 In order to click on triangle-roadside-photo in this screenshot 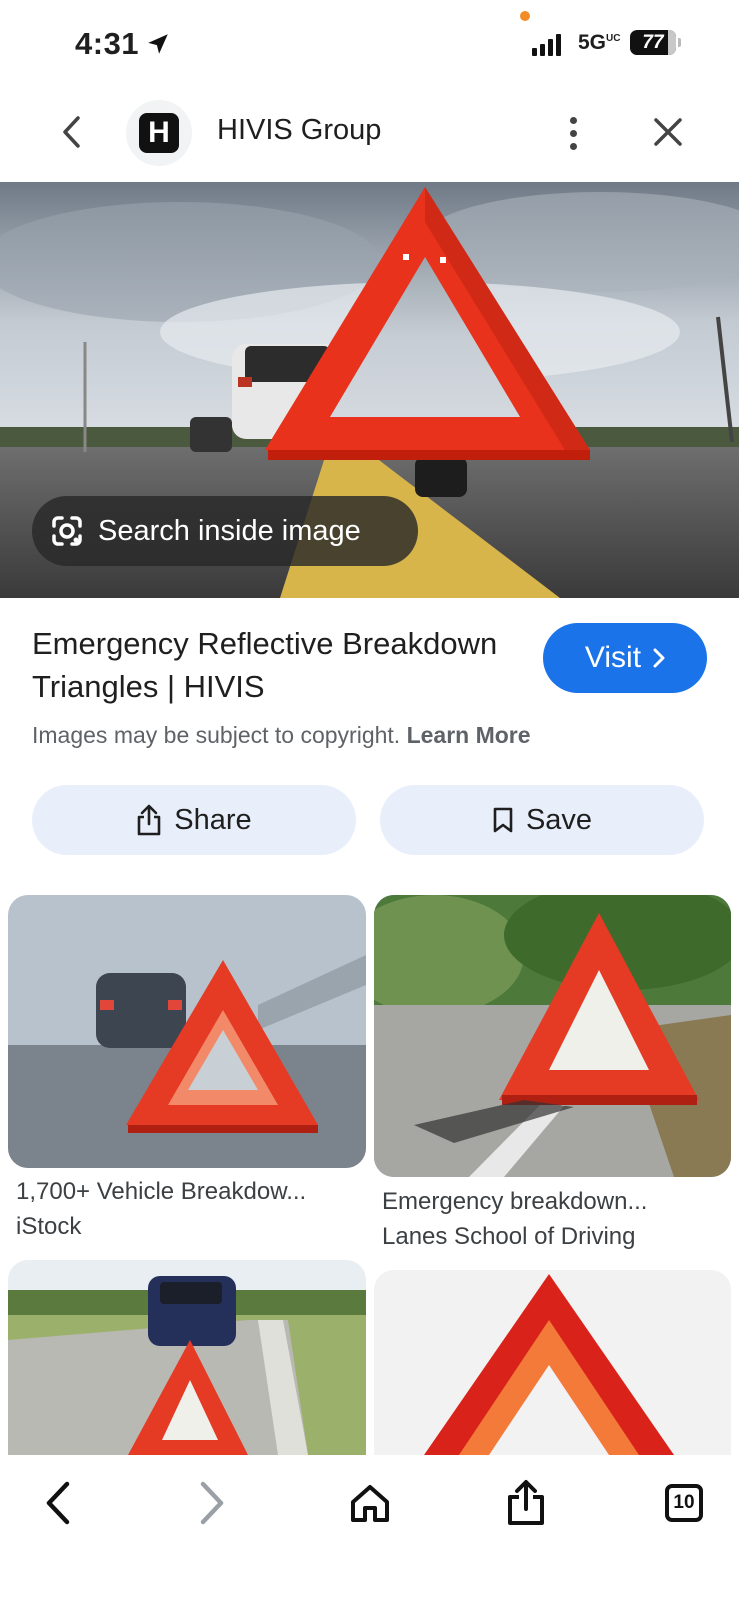, I will do `click(552, 1036)`.